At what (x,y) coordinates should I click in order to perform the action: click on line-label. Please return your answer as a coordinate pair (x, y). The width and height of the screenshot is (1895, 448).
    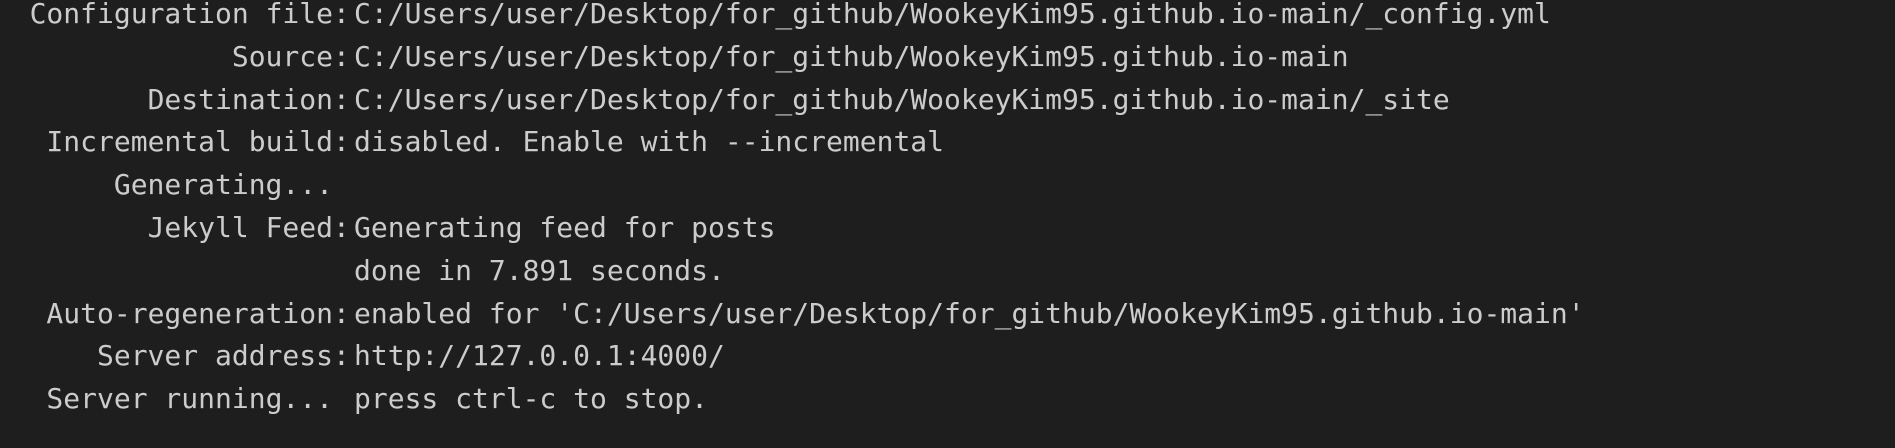
    Looking at the image, I should click on (166, 271).